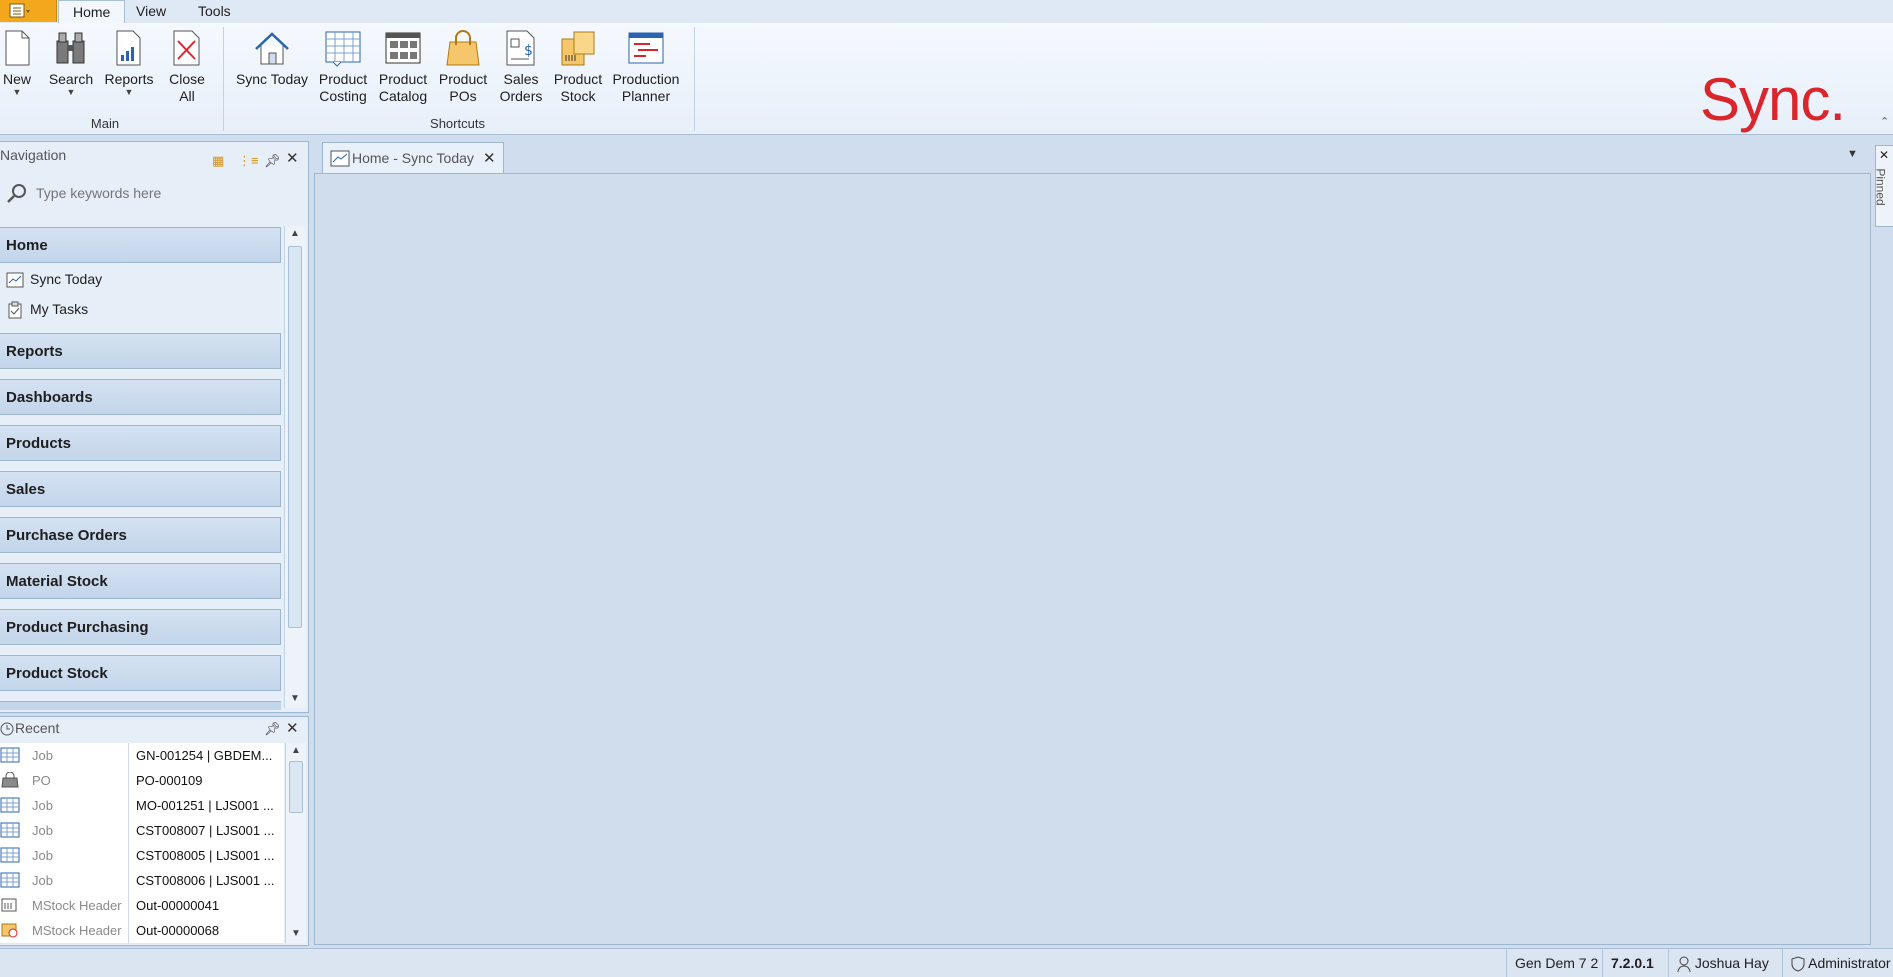 The image size is (1893, 977). What do you see at coordinates (463, 48) in the screenshot?
I see `shopping-bag-icon` at bounding box center [463, 48].